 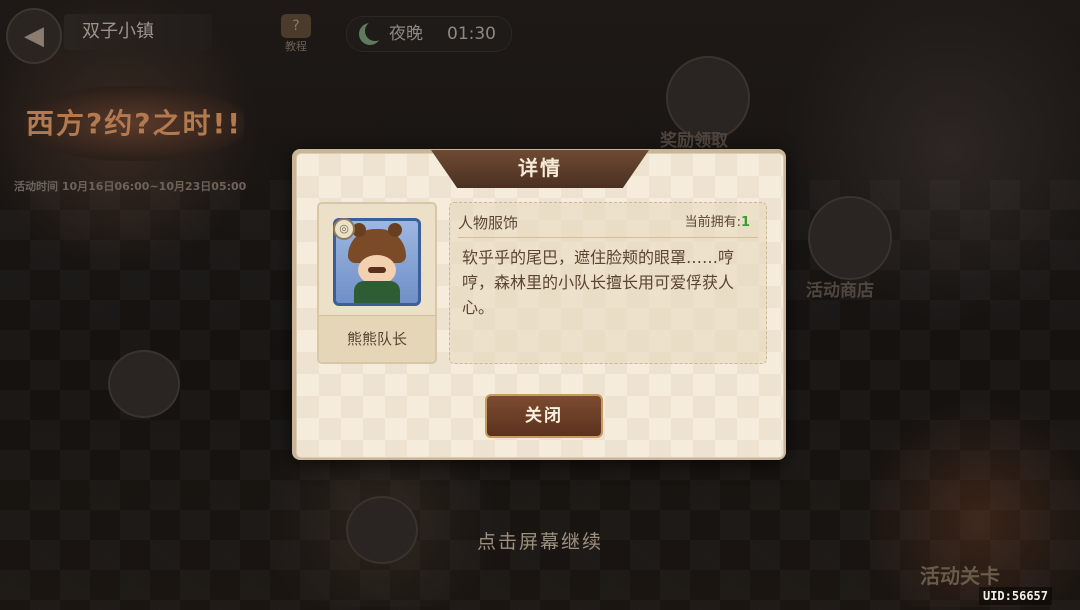 I want to click on time-of-day: 夜晚, so click(x=406, y=34).